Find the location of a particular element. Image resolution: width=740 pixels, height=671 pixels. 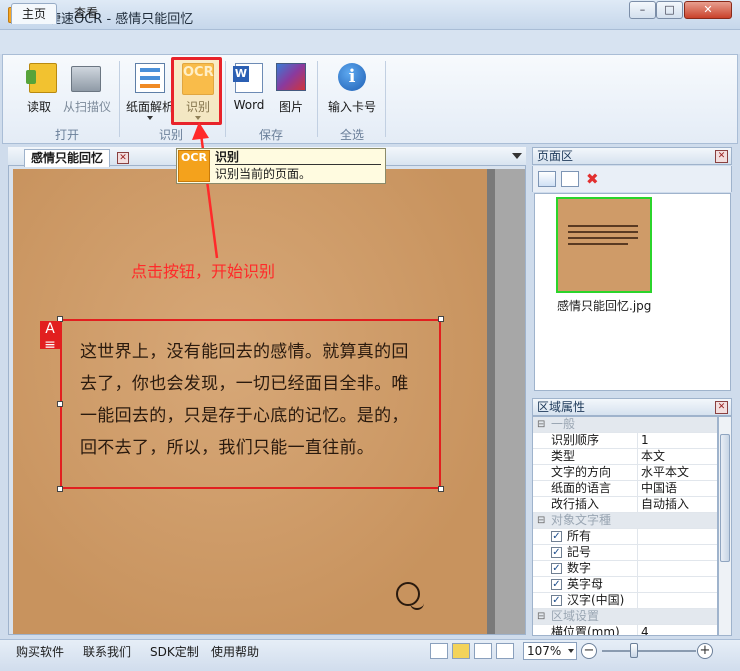

save-word-label: Word is located at coordinates (249, 105).